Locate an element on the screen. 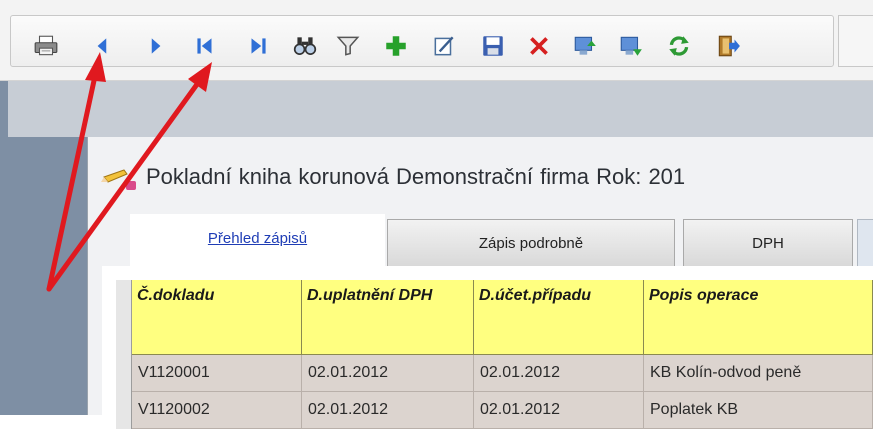  print-button is located at coordinates (46, 46).